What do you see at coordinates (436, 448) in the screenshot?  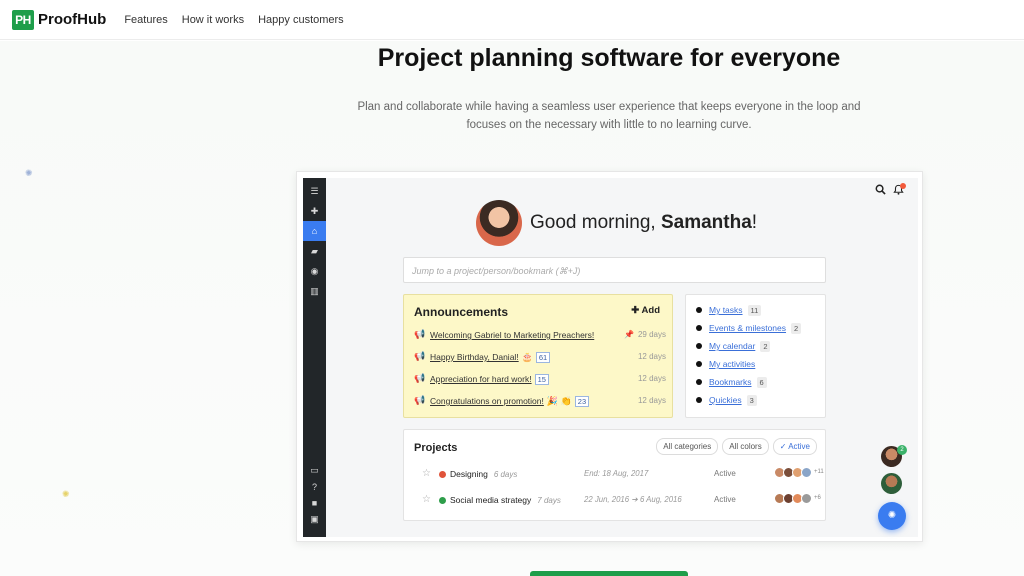 I see `projects-title: Projects` at bounding box center [436, 448].